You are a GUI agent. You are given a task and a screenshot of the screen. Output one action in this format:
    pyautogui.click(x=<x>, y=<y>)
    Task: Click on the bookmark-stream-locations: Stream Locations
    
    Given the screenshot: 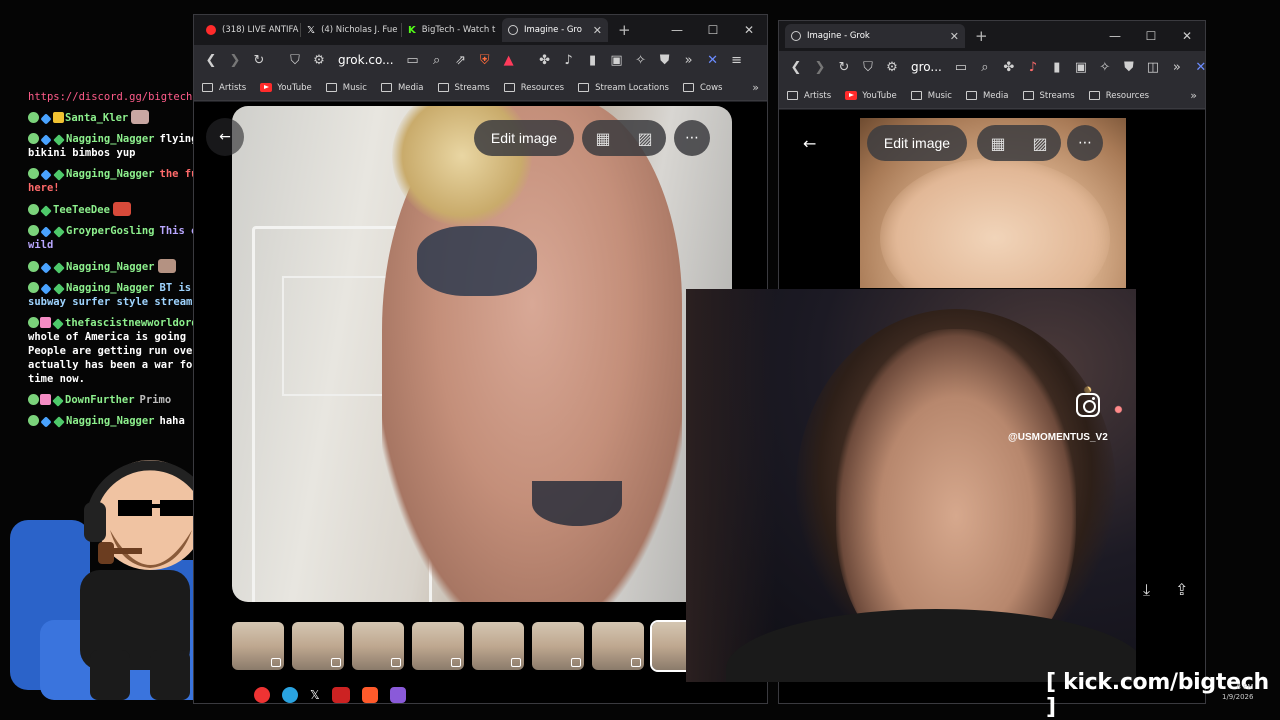 What is the action you would take?
    pyautogui.click(x=623, y=88)
    